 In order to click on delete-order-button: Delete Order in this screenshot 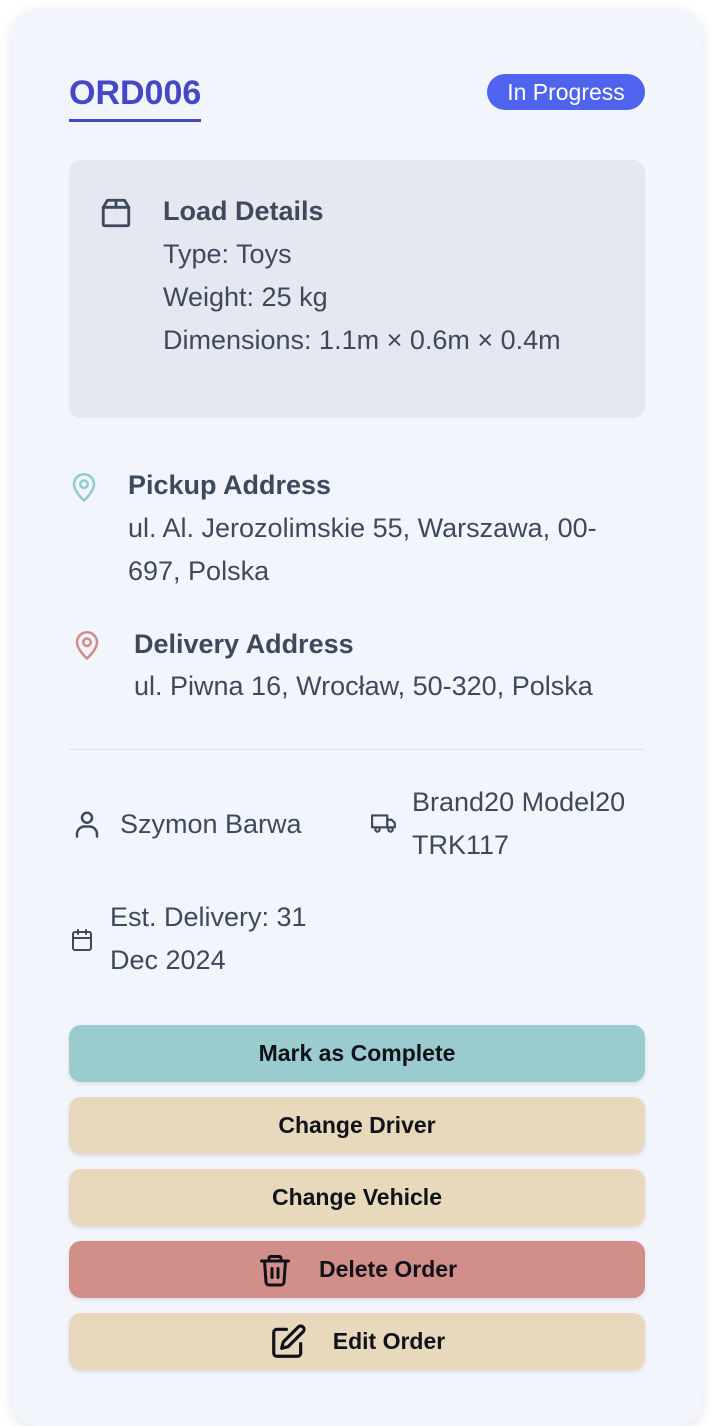, I will do `click(357, 1269)`.